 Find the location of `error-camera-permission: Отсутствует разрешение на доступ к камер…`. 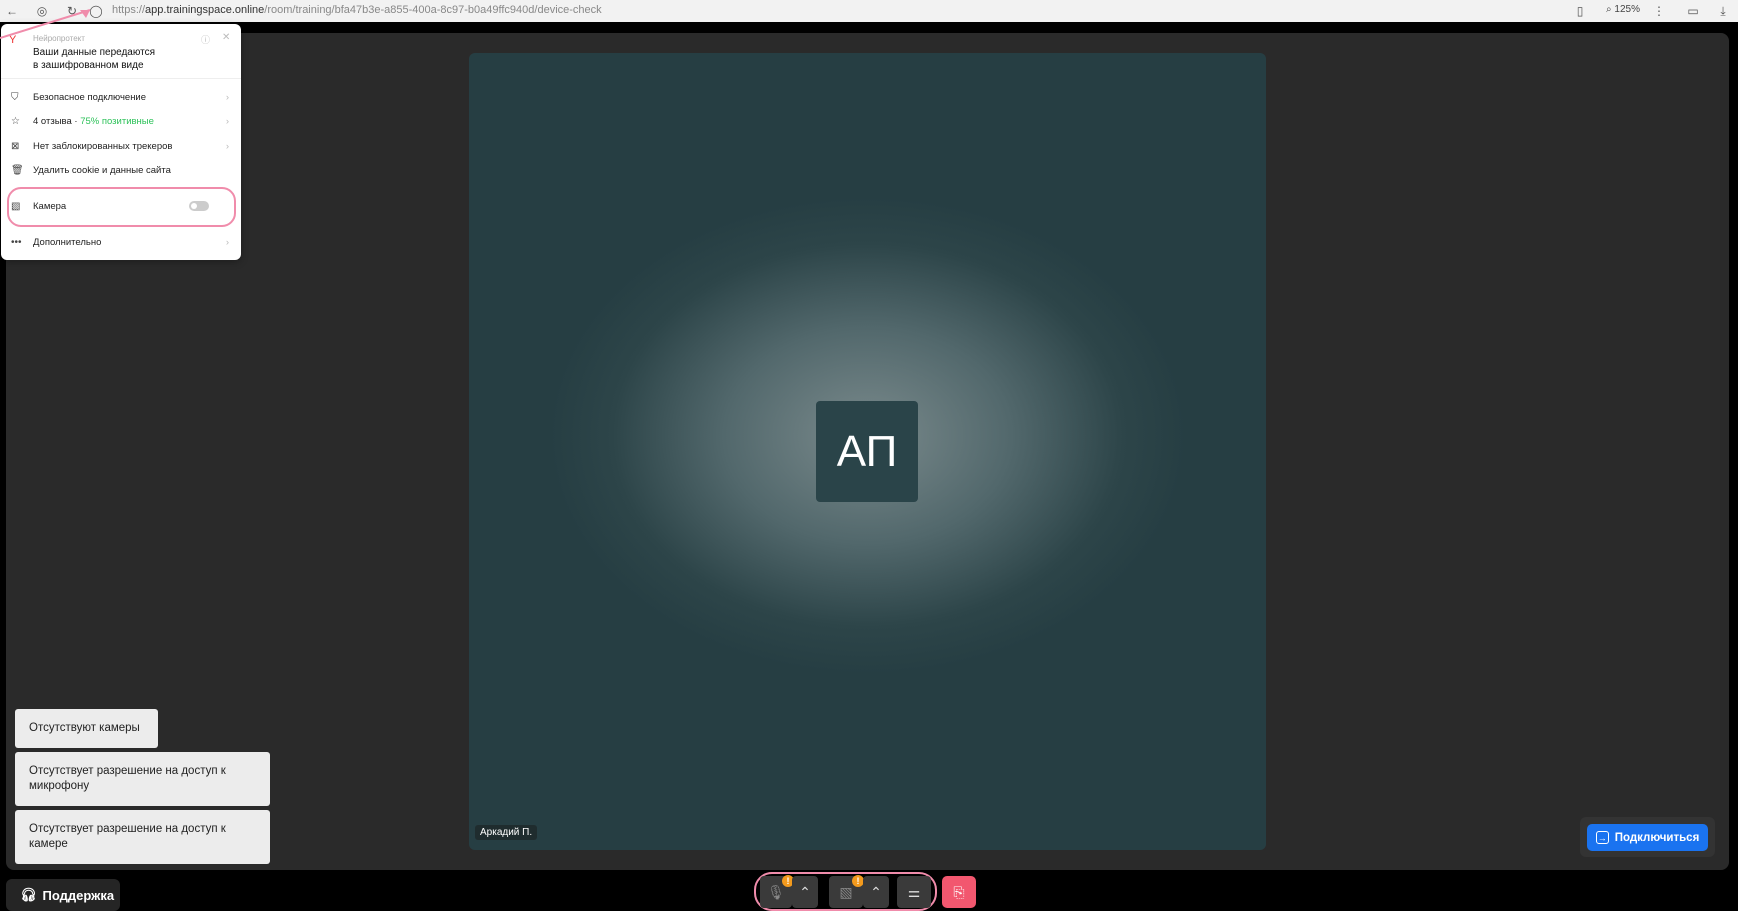

error-camera-permission: Отсутствует разрешение на доступ к камер… is located at coordinates (142, 837).